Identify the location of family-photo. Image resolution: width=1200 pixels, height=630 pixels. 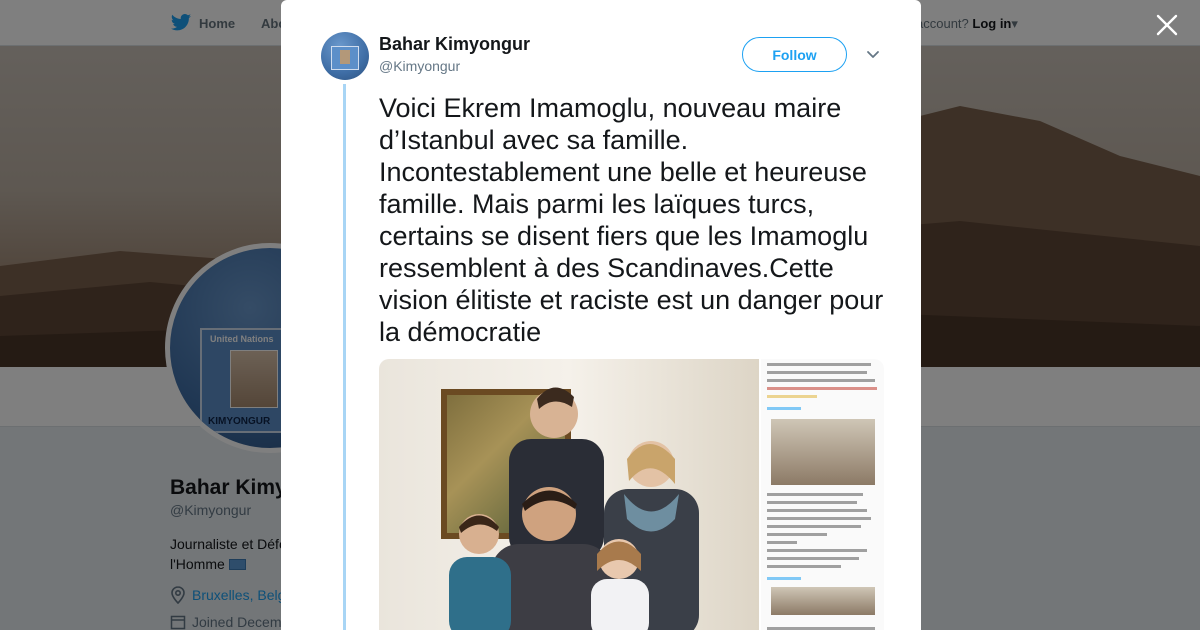
(569, 494).